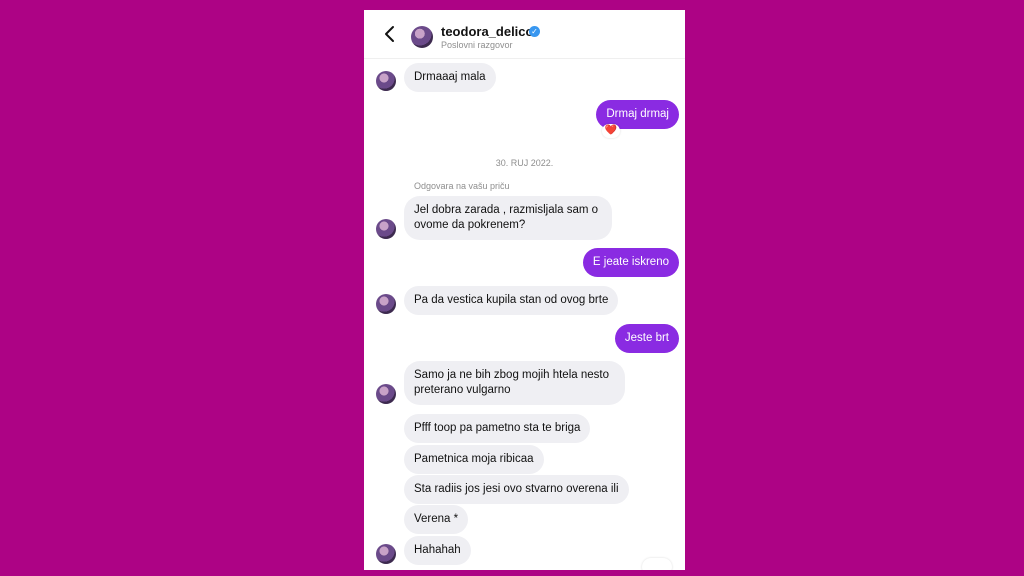 This screenshot has width=1024, height=576. What do you see at coordinates (630, 262) in the screenshot?
I see `outgoing-message: E jeate iskreno` at bounding box center [630, 262].